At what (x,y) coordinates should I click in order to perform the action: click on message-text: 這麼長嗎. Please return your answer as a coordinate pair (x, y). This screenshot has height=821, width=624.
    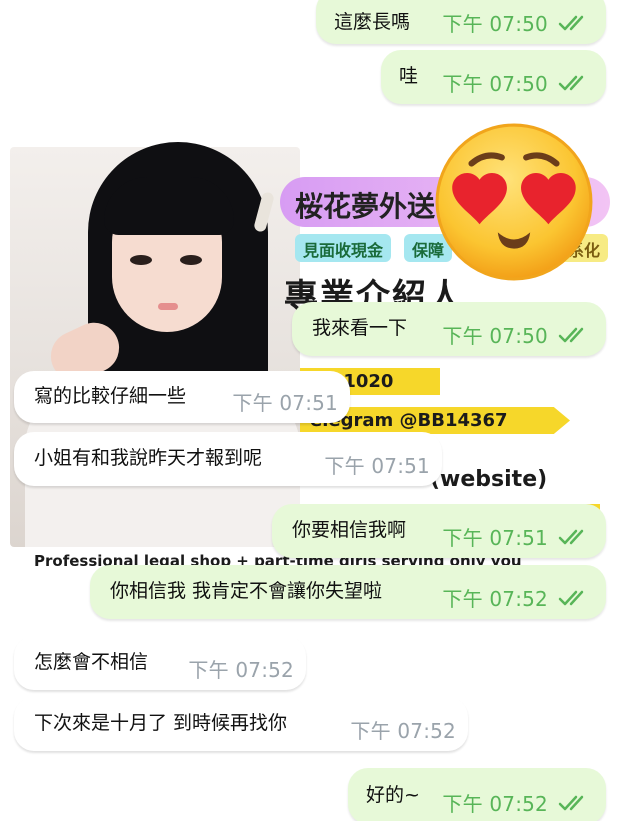
    Looking at the image, I should click on (372, 21).